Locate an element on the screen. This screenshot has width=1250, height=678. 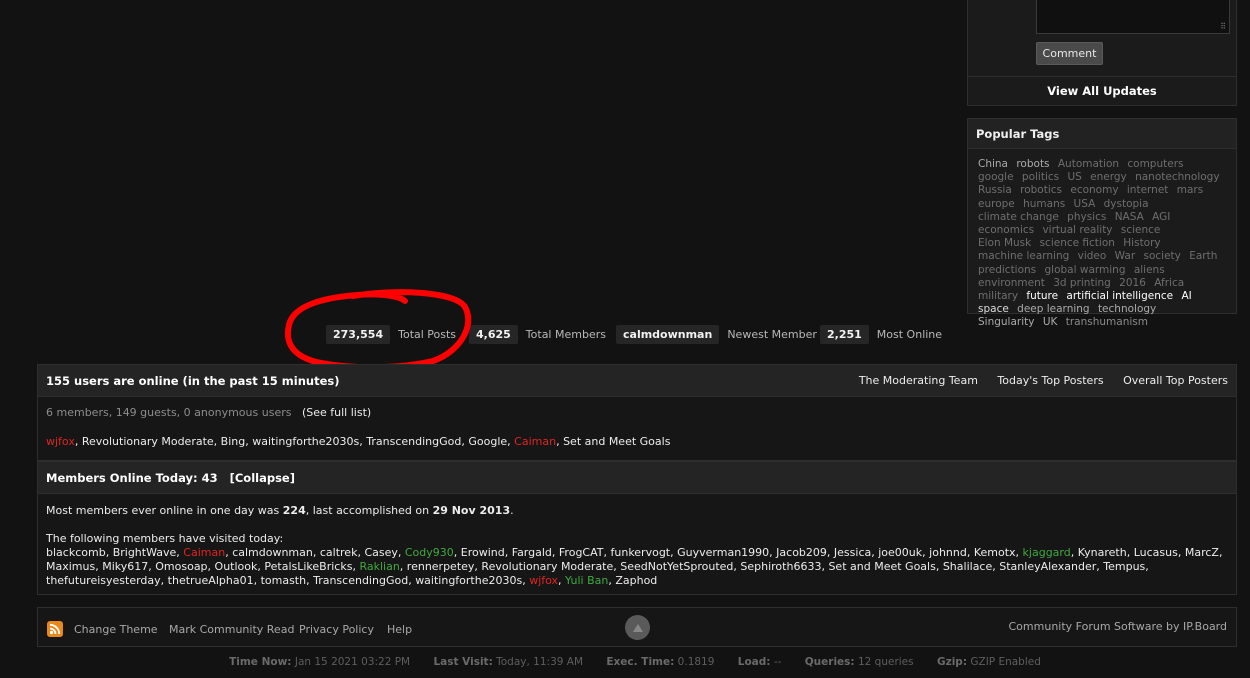
tag-link: aliens is located at coordinates (1149, 270).